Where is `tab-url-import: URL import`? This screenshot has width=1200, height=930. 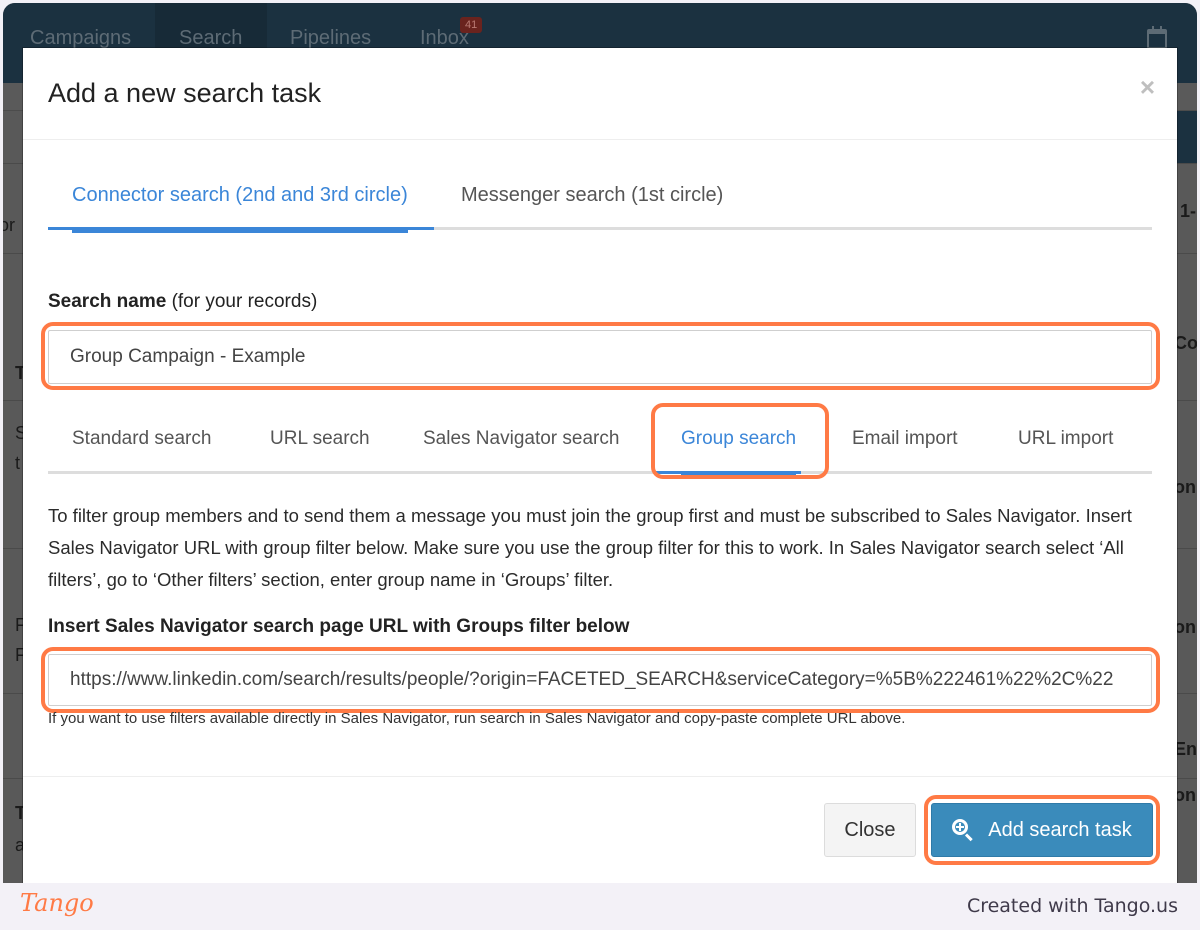
tab-url-import: URL import is located at coordinates (1065, 451).